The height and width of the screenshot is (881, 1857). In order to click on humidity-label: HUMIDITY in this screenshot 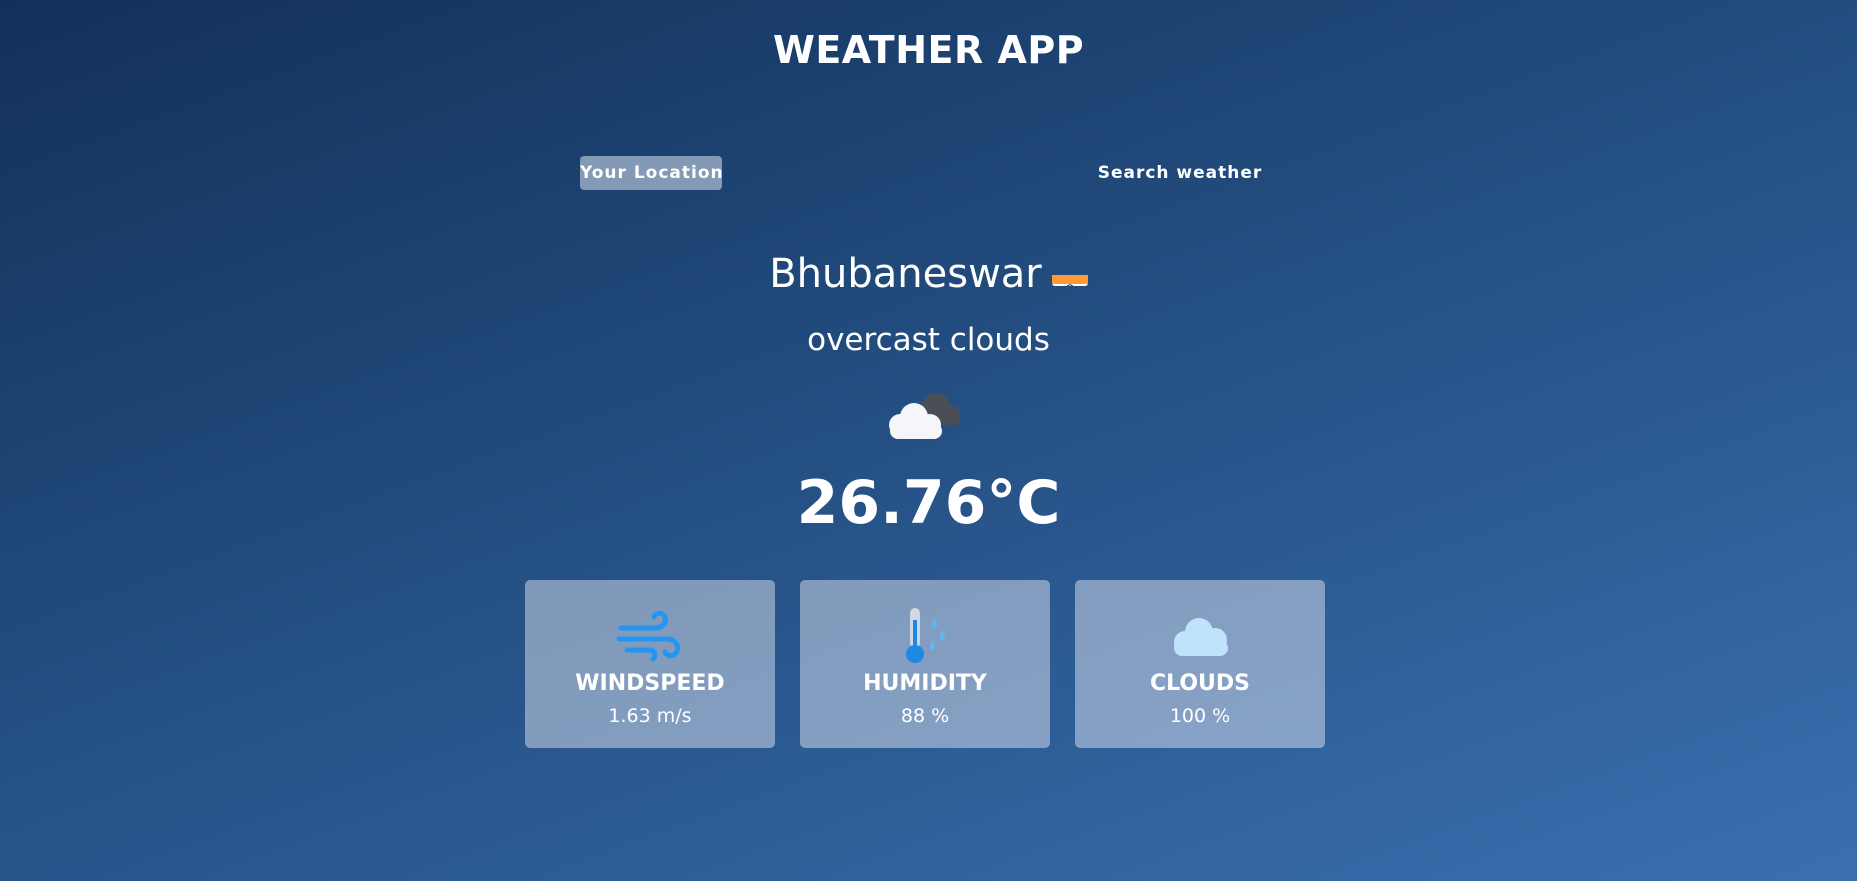, I will do `click(925, 683)`.